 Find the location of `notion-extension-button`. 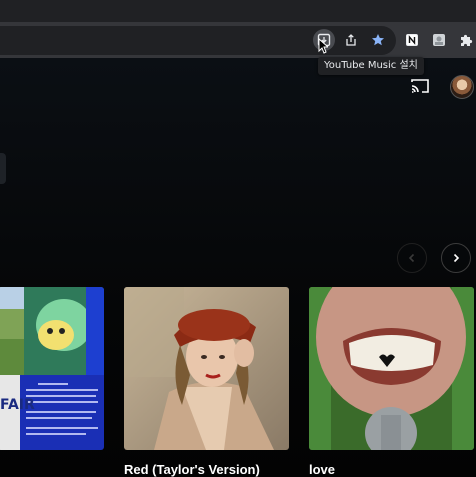

notion-extension-button is located at coordinates (412, 40).